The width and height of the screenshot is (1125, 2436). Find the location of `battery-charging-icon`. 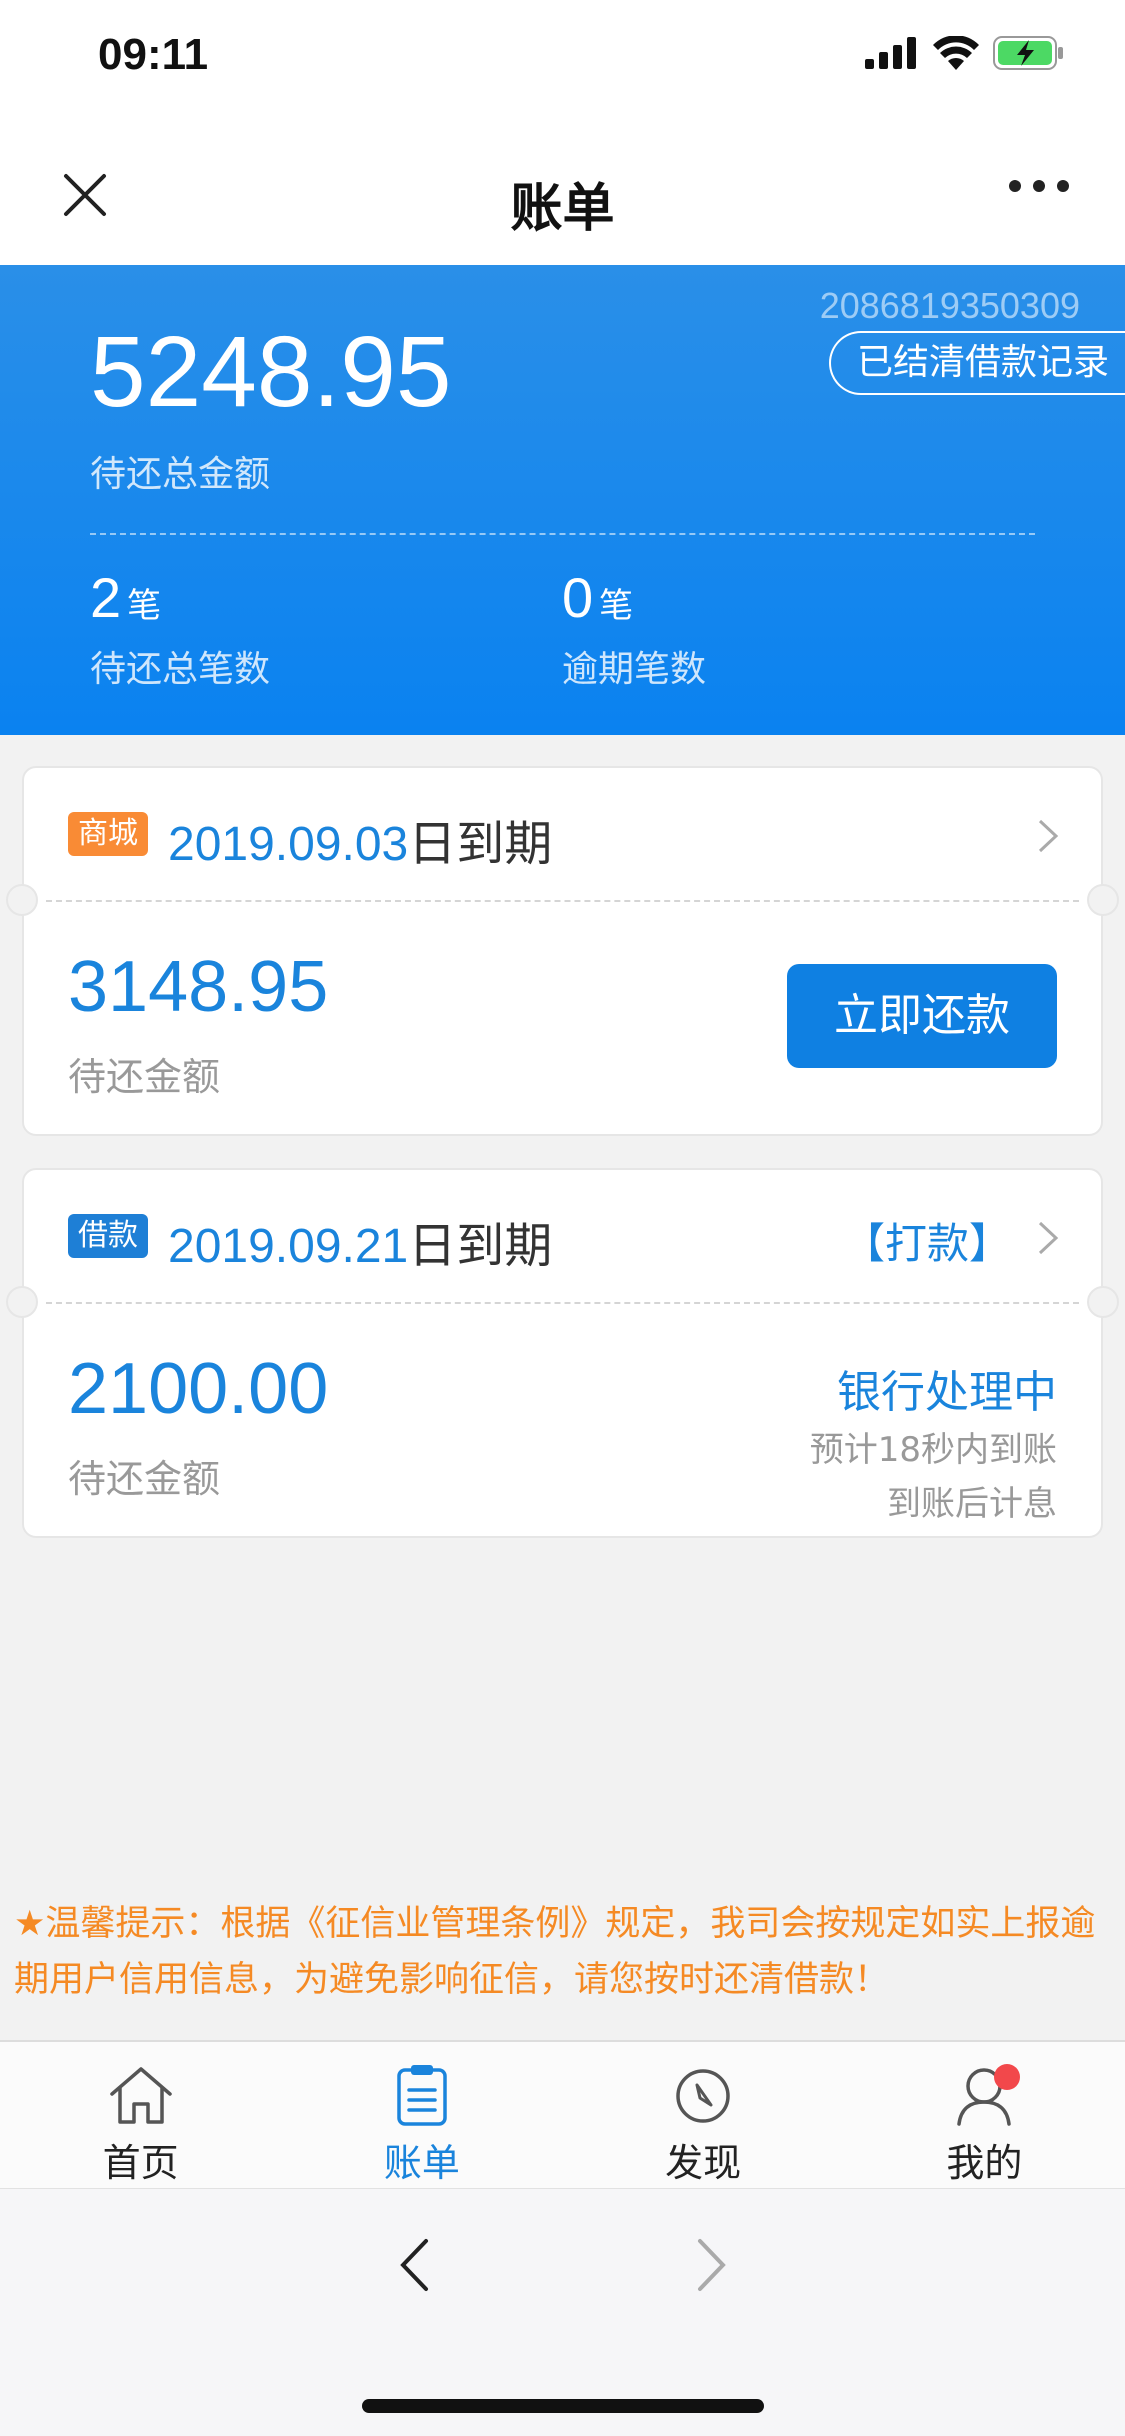

battery-charging-icon is located at coordinates (1028, 53).